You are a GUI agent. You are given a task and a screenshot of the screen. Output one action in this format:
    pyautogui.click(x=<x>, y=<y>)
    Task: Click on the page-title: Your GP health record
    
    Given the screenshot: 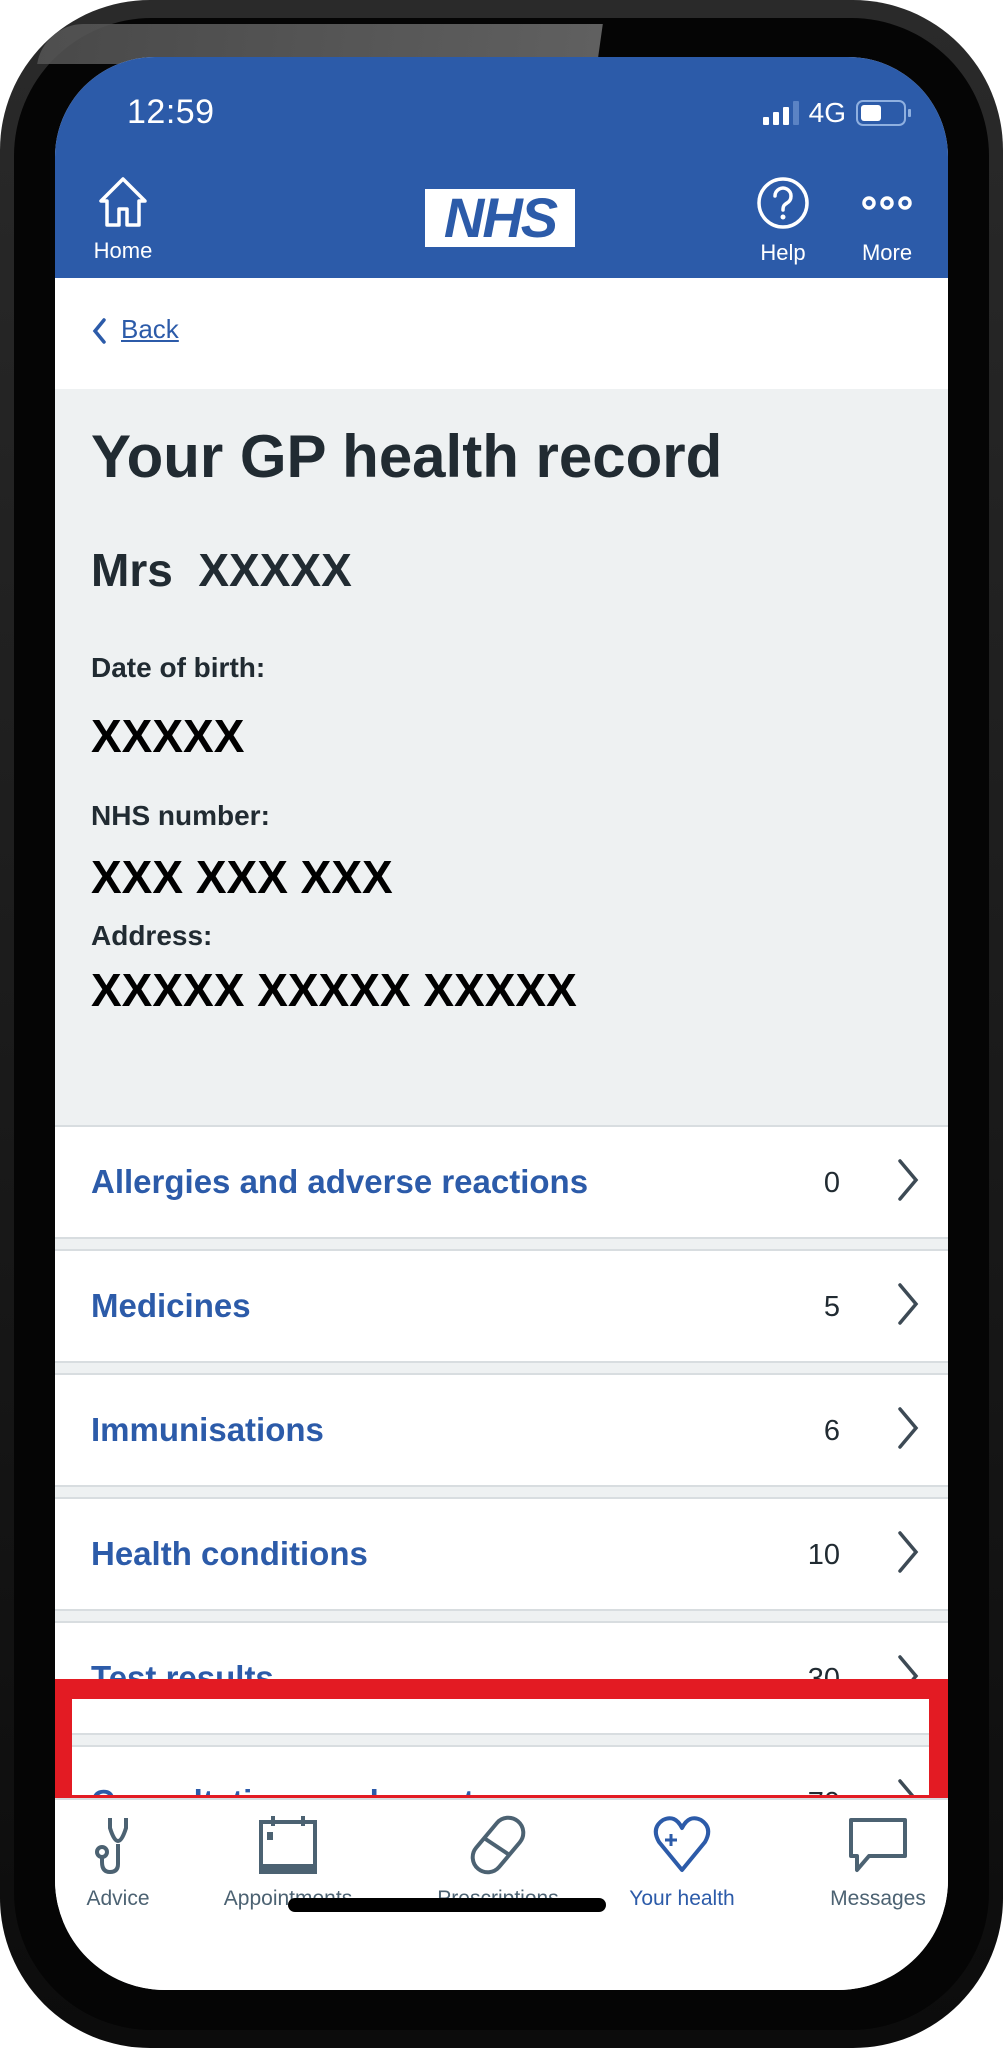 What is the action you would take?
    pyautogui.click(x=407, y=456)
    